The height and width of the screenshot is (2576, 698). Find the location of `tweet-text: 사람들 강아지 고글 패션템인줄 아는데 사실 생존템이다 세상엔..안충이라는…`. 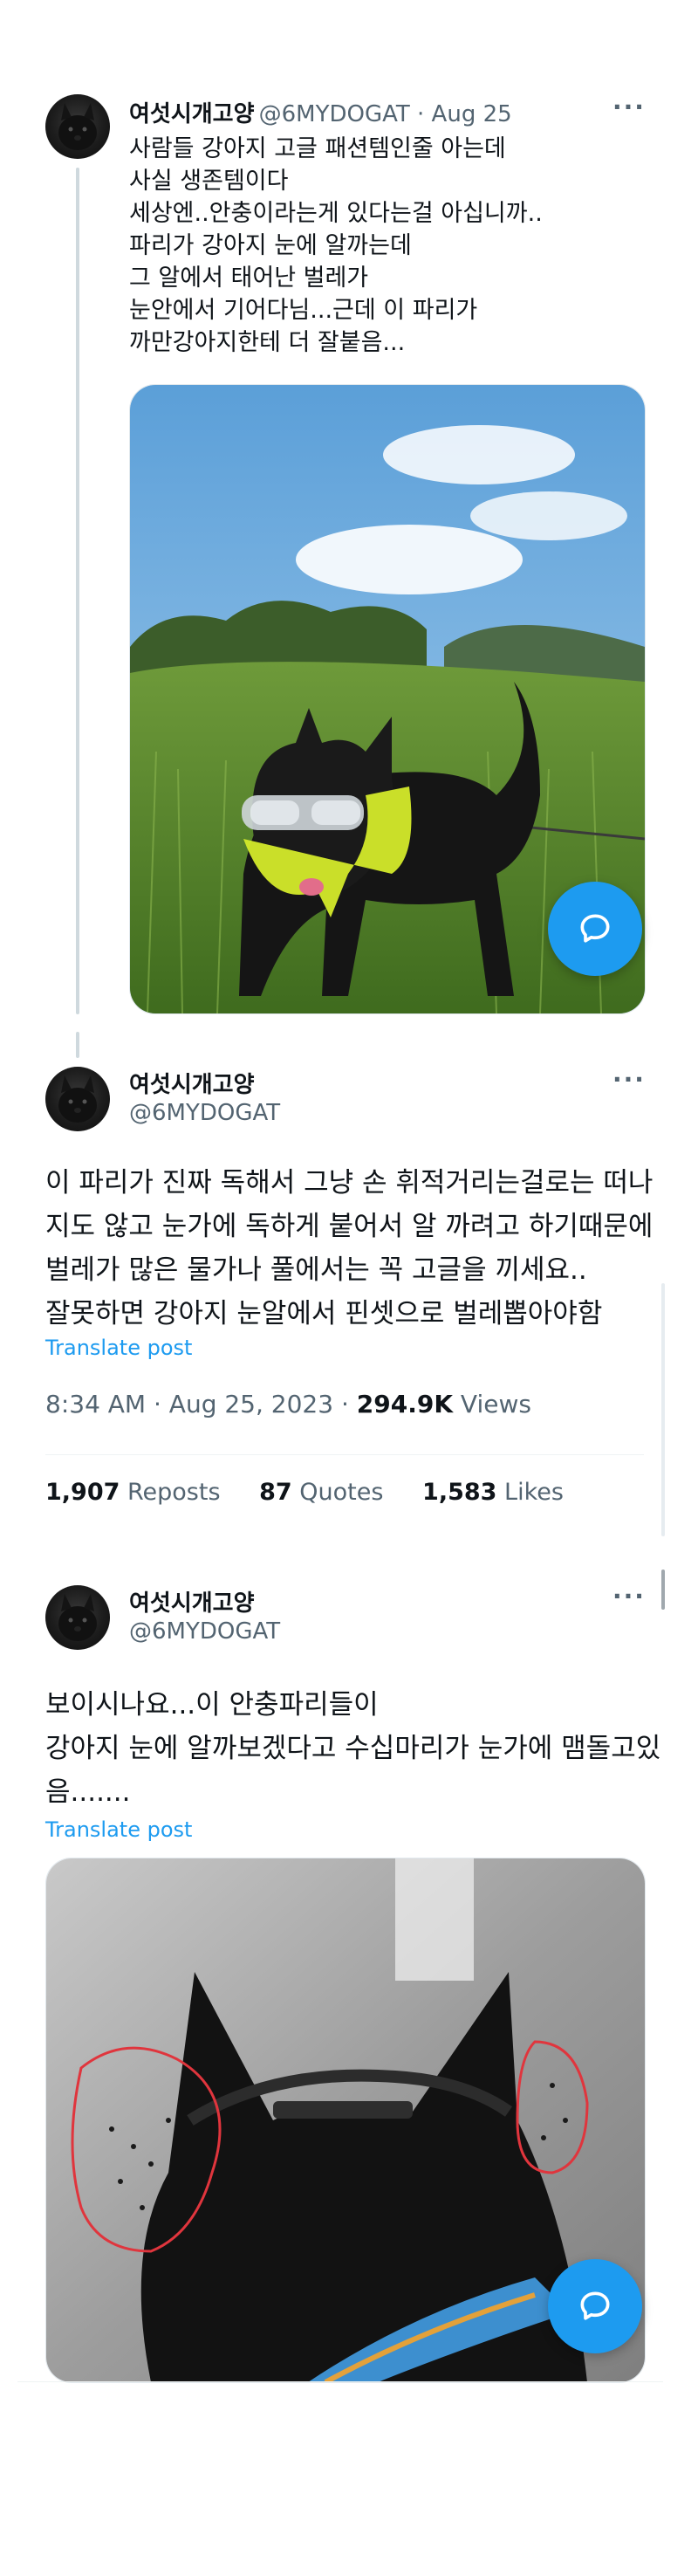

tweet-text: 사람들 강아지 고글 패션템인줄 아는데 사실 생존템이다 세상엔..안충이라는… is located at coordinates (336, 246).